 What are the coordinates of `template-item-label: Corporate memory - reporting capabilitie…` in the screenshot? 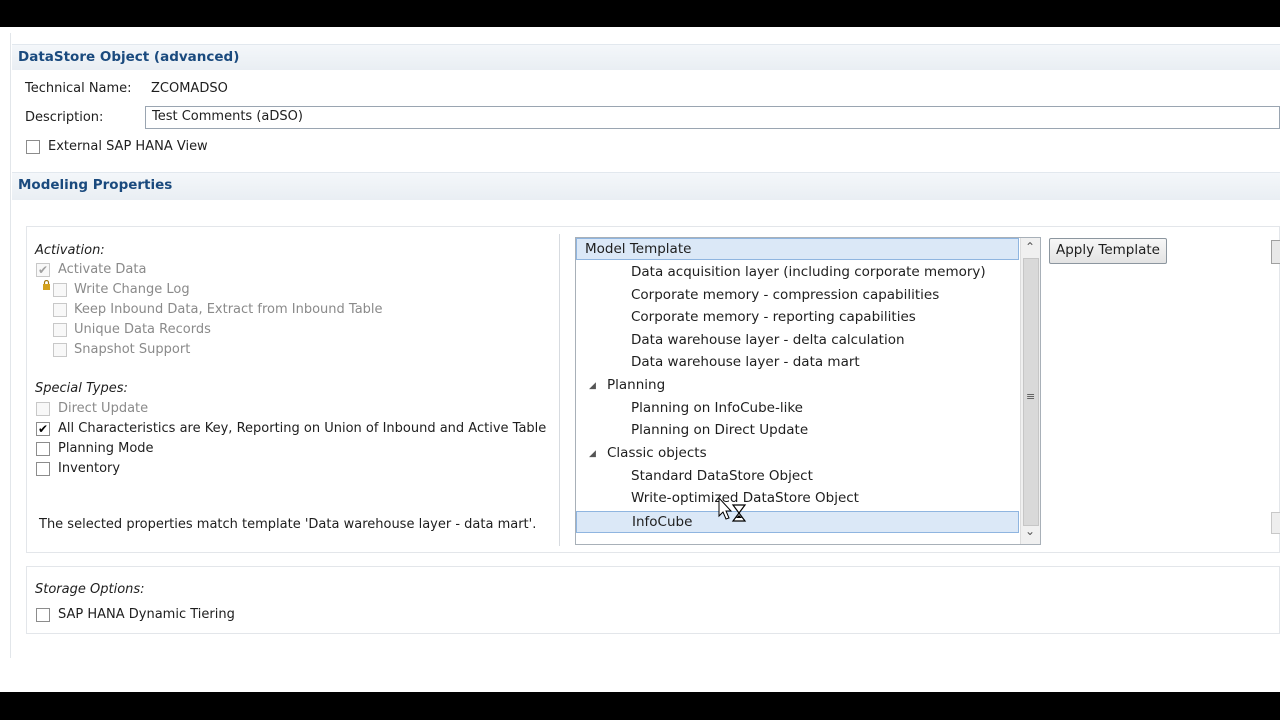 It's located at (773, 317).